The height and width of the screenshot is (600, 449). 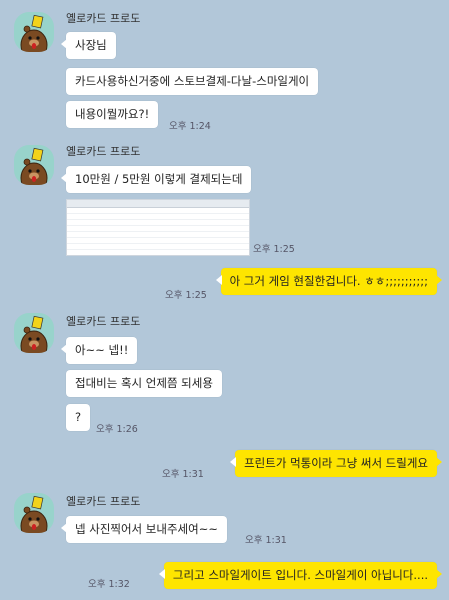 I want to click on message-bubble: 카드사용하신거중에 스토브결제-다날-스마일게이, so click(x=192, y=81).